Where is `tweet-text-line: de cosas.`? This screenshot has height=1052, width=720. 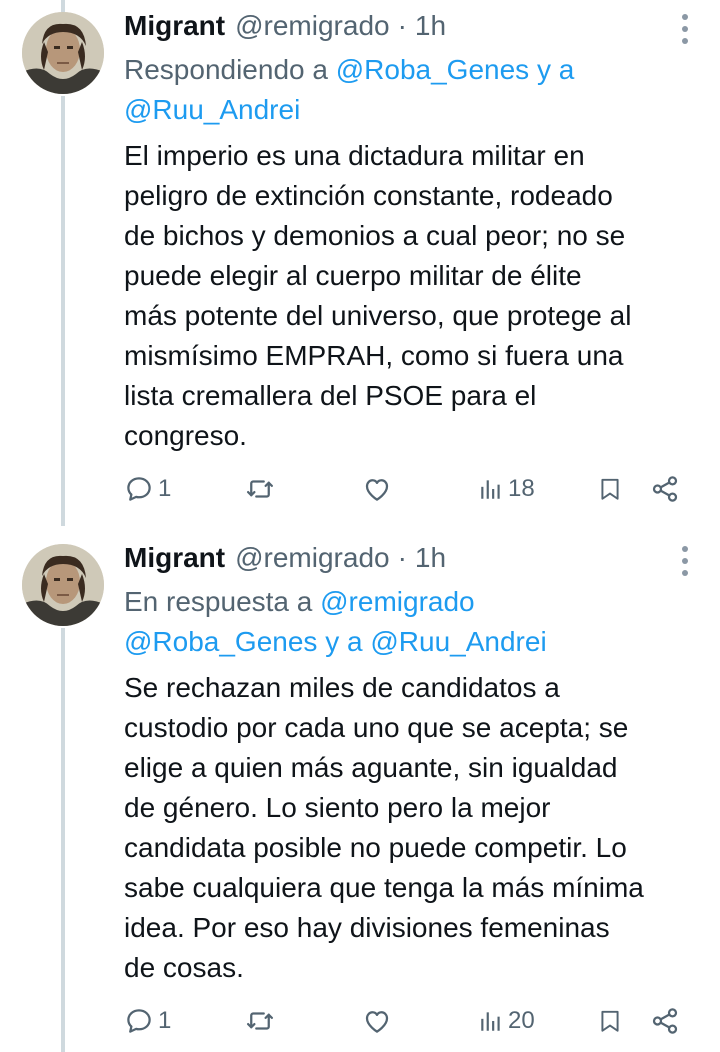 tweet-text-line: de cosas. is located at coordinates (184, 967).